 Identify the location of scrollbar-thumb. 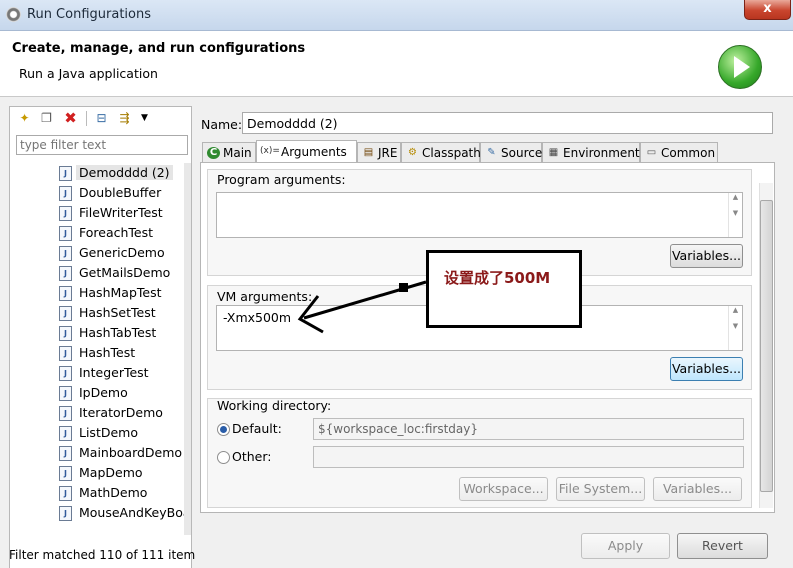
(766, 346).